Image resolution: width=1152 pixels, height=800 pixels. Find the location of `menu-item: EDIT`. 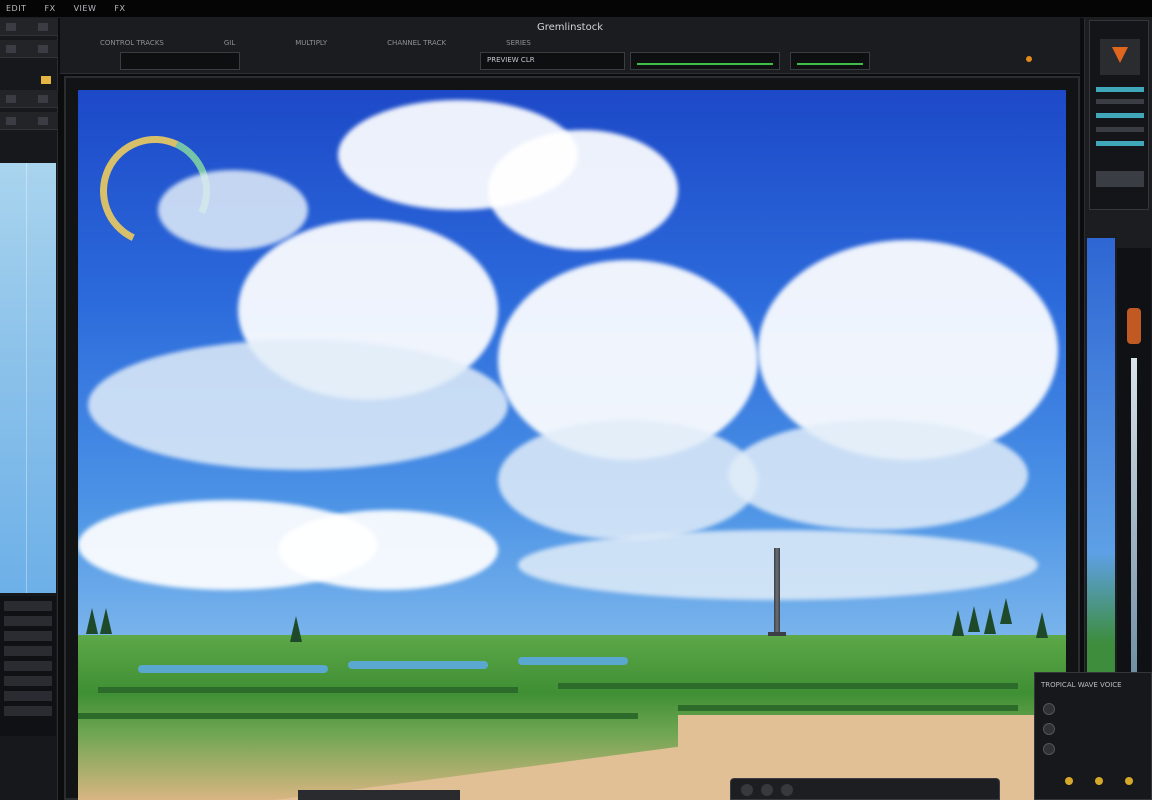

menu-item: EDIT is located at coordinates (16, 8).